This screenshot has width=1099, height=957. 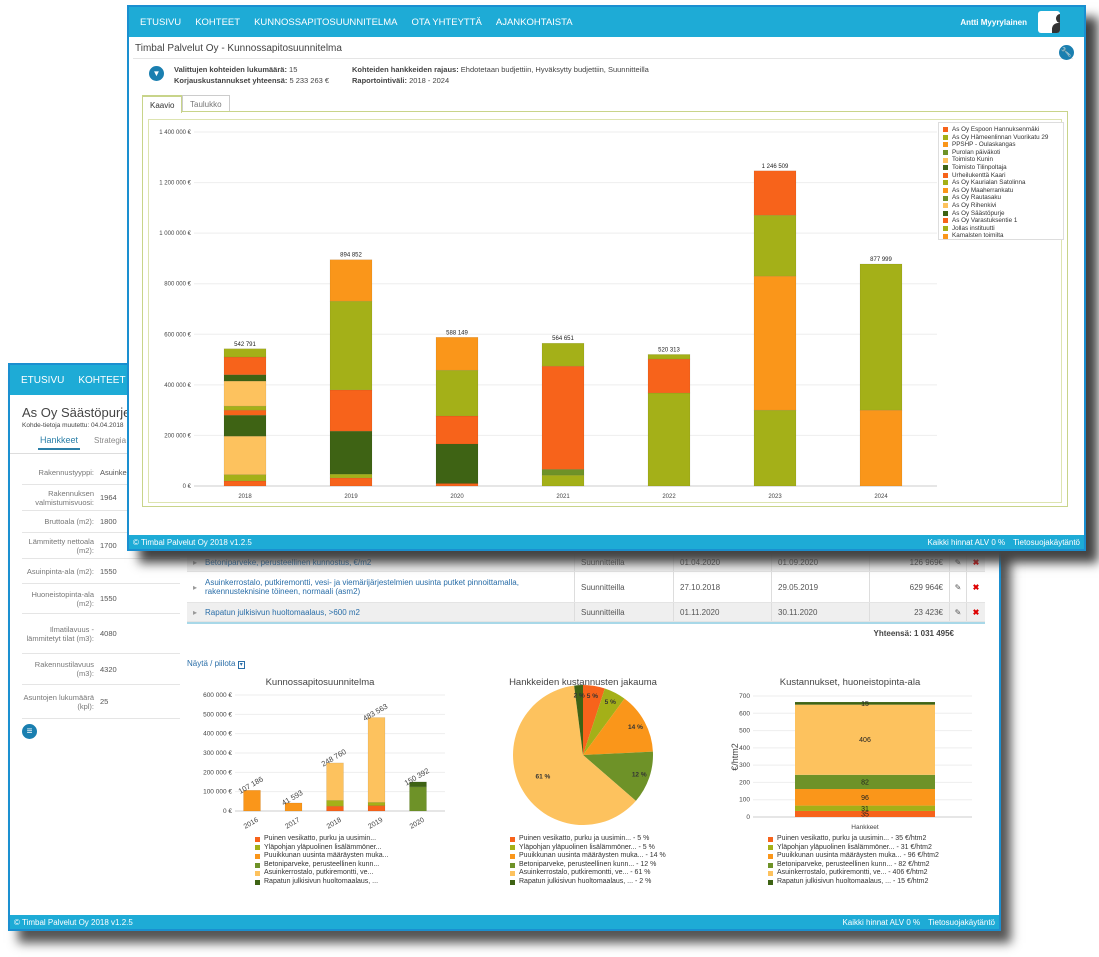 What do you see at coordinates (542, 776) in the screenshot?
I see `pie-label: 61 %` at bounding box center [542, 776].